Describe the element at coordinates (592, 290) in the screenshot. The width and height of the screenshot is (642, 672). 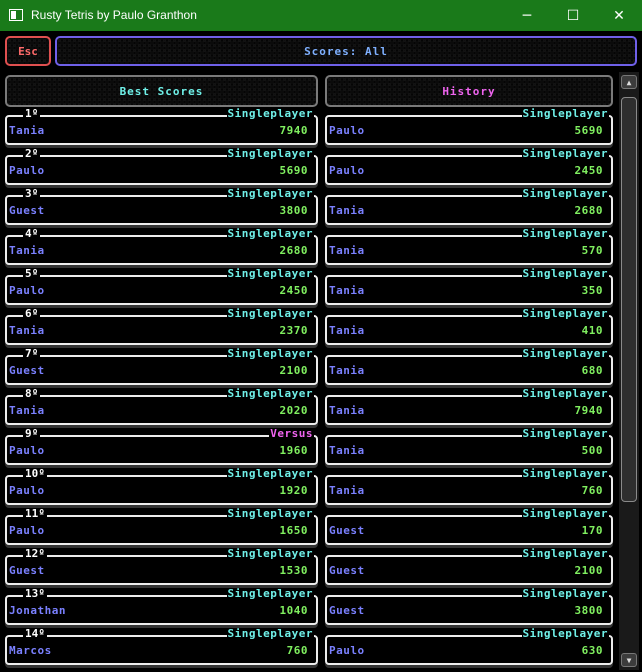
I see `score-value: 350` at that location.